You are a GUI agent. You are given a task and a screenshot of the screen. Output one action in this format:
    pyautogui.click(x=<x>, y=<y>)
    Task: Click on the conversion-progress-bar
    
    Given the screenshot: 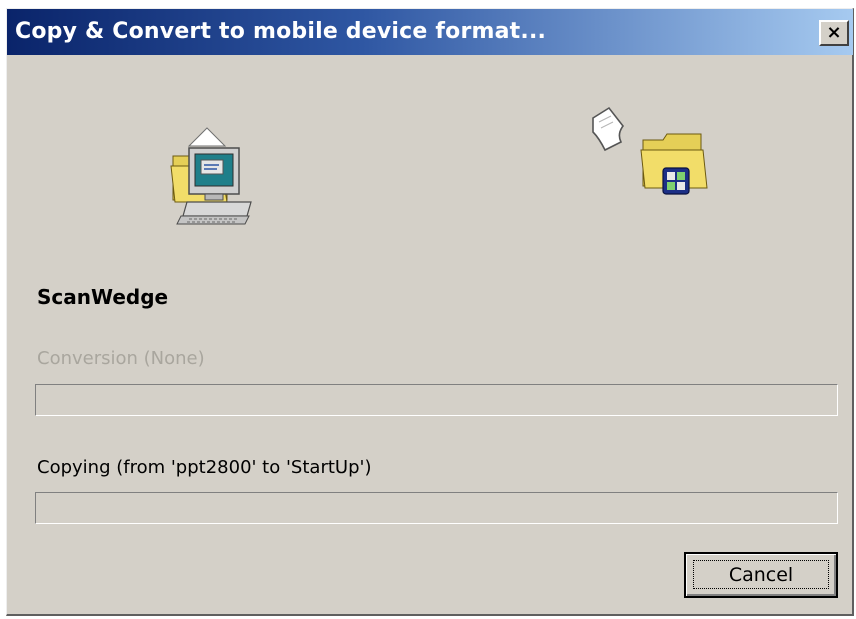 What is the action you would take?
    pyautogui.click(x=436, y=400)
    